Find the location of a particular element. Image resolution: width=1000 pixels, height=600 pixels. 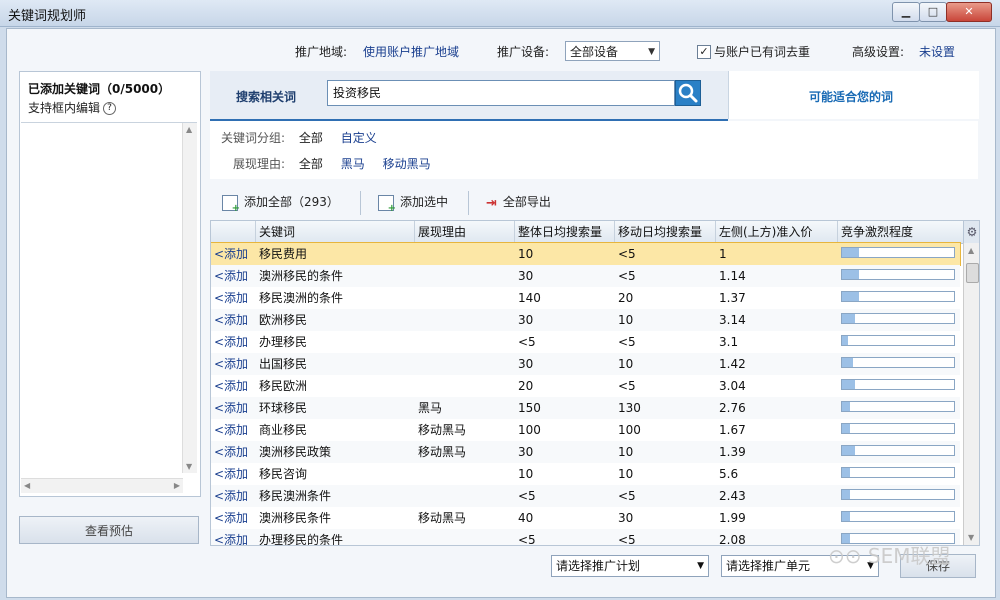

reason-filter-darkhorse: 黑马 is located at coordinates (353, 164).